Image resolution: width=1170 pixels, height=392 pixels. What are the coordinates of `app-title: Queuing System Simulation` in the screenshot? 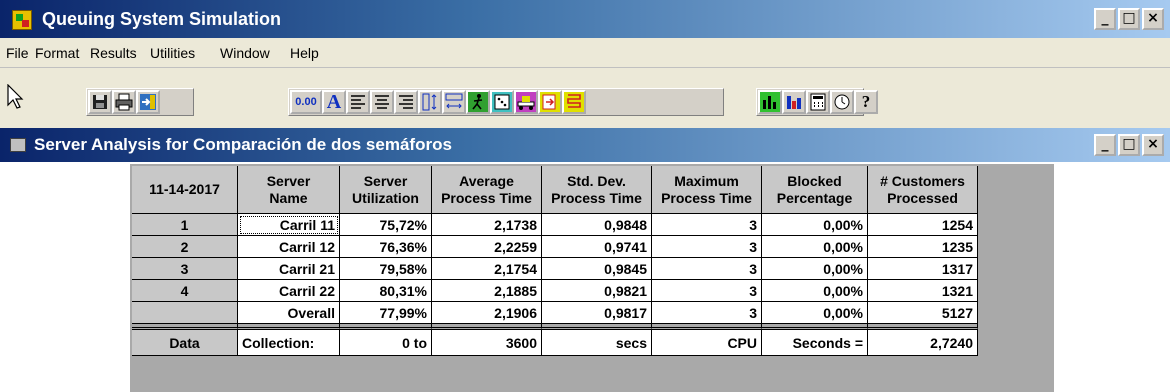 It's located at (162, 19).